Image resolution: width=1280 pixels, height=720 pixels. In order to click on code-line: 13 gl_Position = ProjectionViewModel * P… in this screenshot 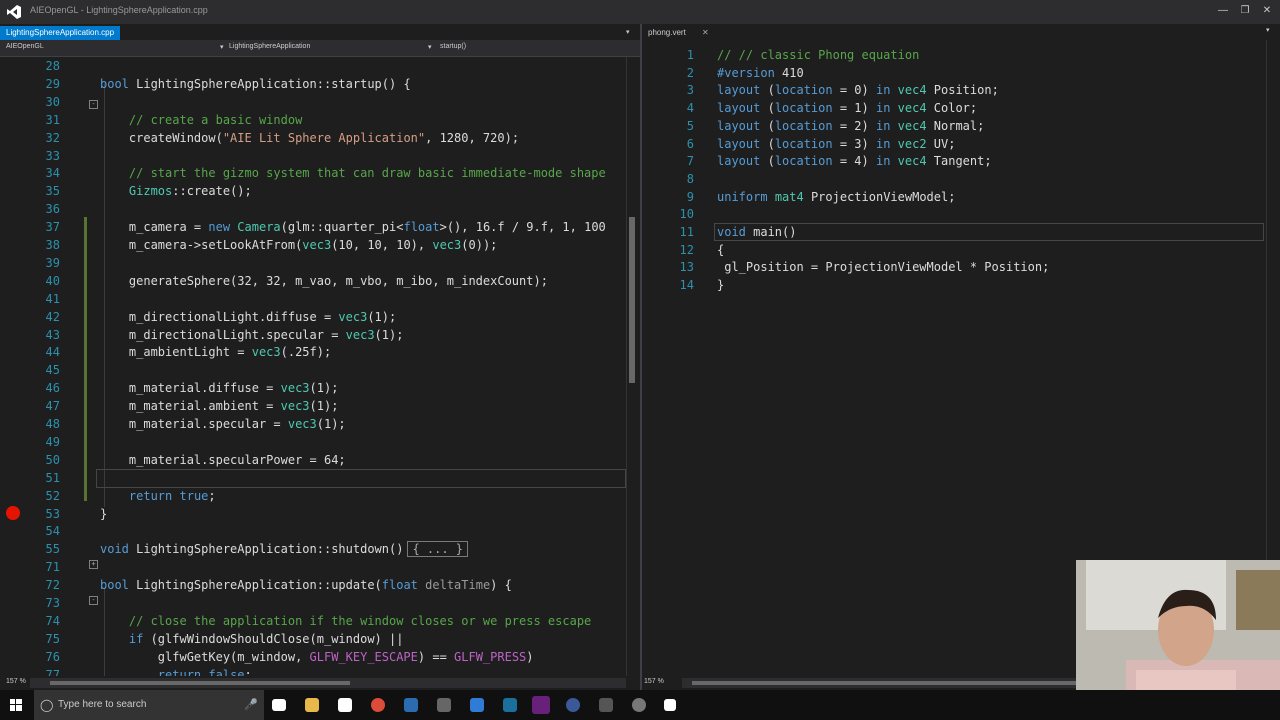, I will do `click(954, 267)`.